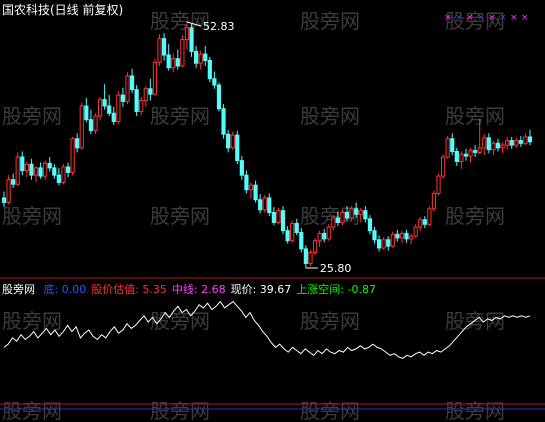 Image resolution: width=545 pixels, height=422 pixels. What do you see at coordinates (198, 289) in the screenshot?
I see `indicator-item-2: 中线: 2.68` at bounding box center [198, 289].